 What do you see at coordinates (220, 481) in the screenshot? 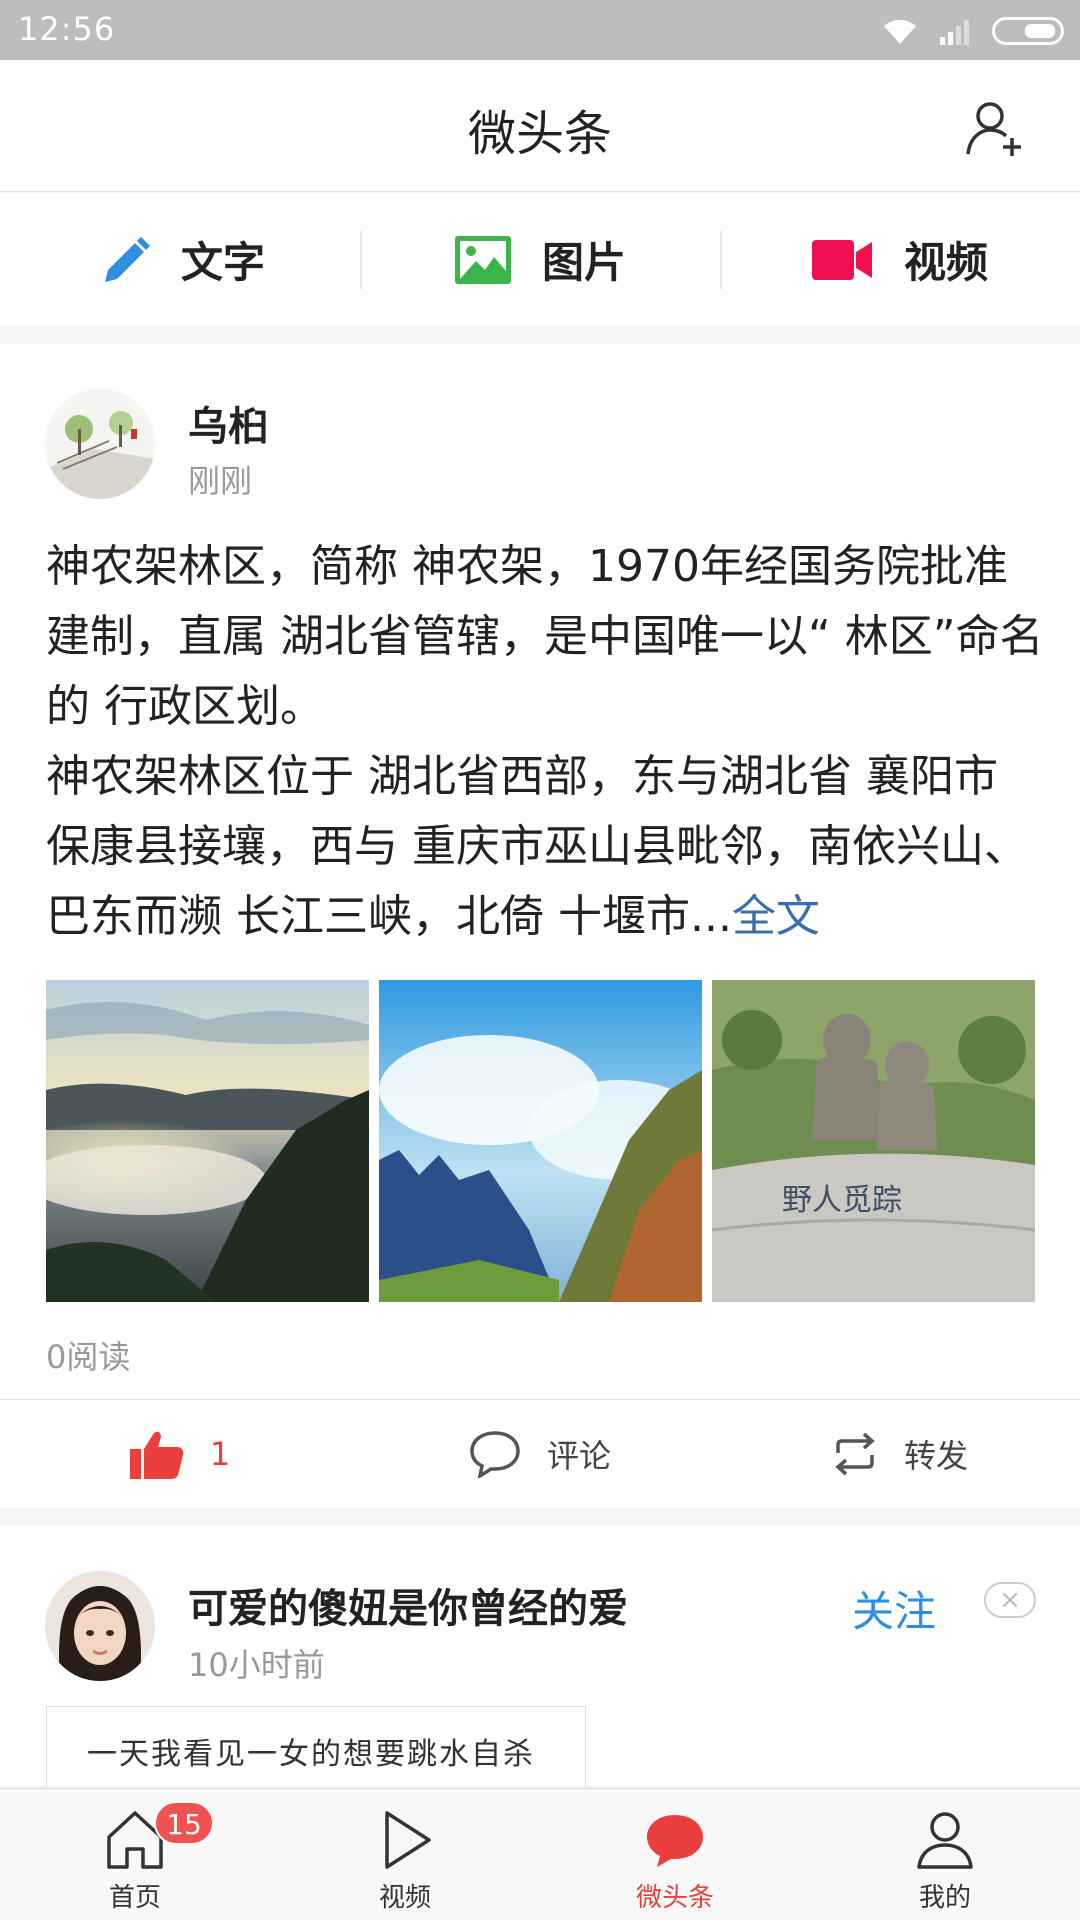
I see `post-time: 刚刚` at bounding box center [220, 481].